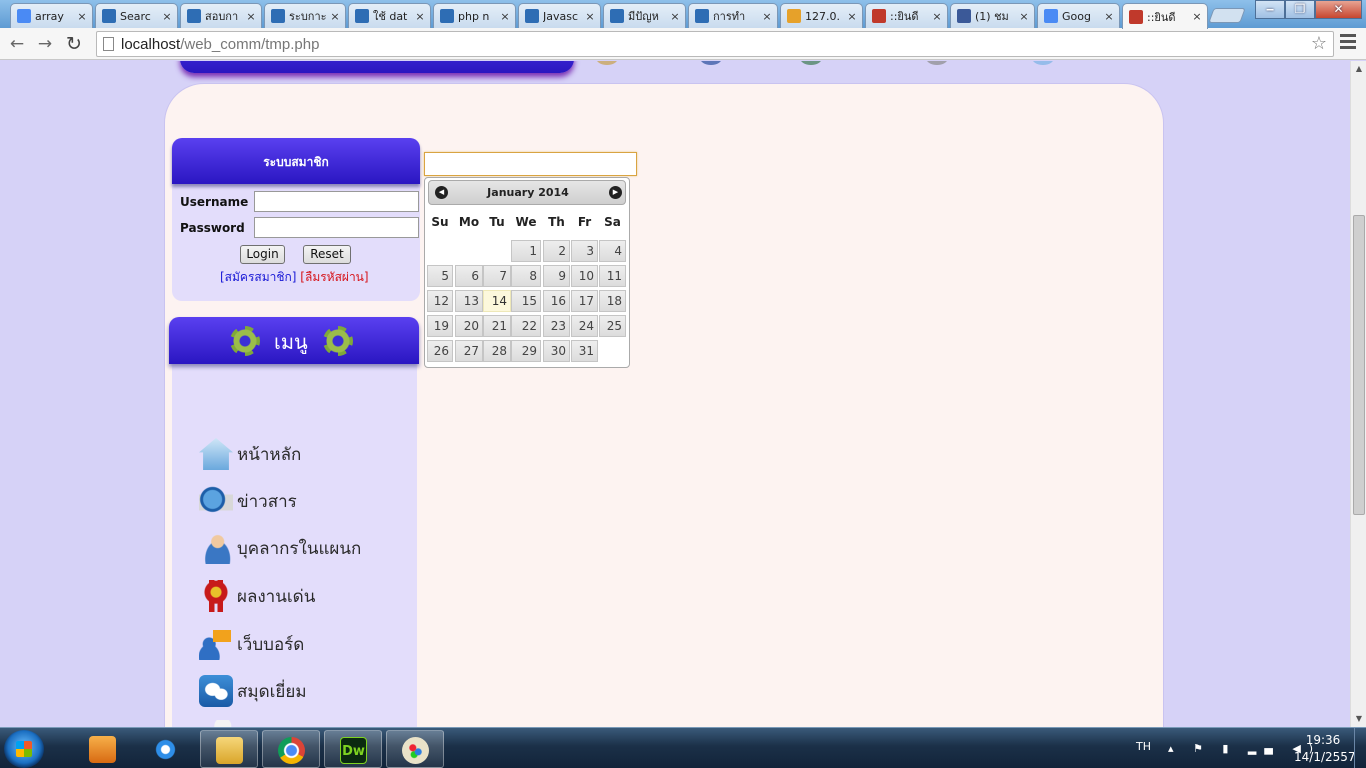 This screenshot has height=768, width=1366. What do you see at coordinates (556, 276) in the screenshot?
I see `calendar-day: 9` at bounding box center [556, 276].